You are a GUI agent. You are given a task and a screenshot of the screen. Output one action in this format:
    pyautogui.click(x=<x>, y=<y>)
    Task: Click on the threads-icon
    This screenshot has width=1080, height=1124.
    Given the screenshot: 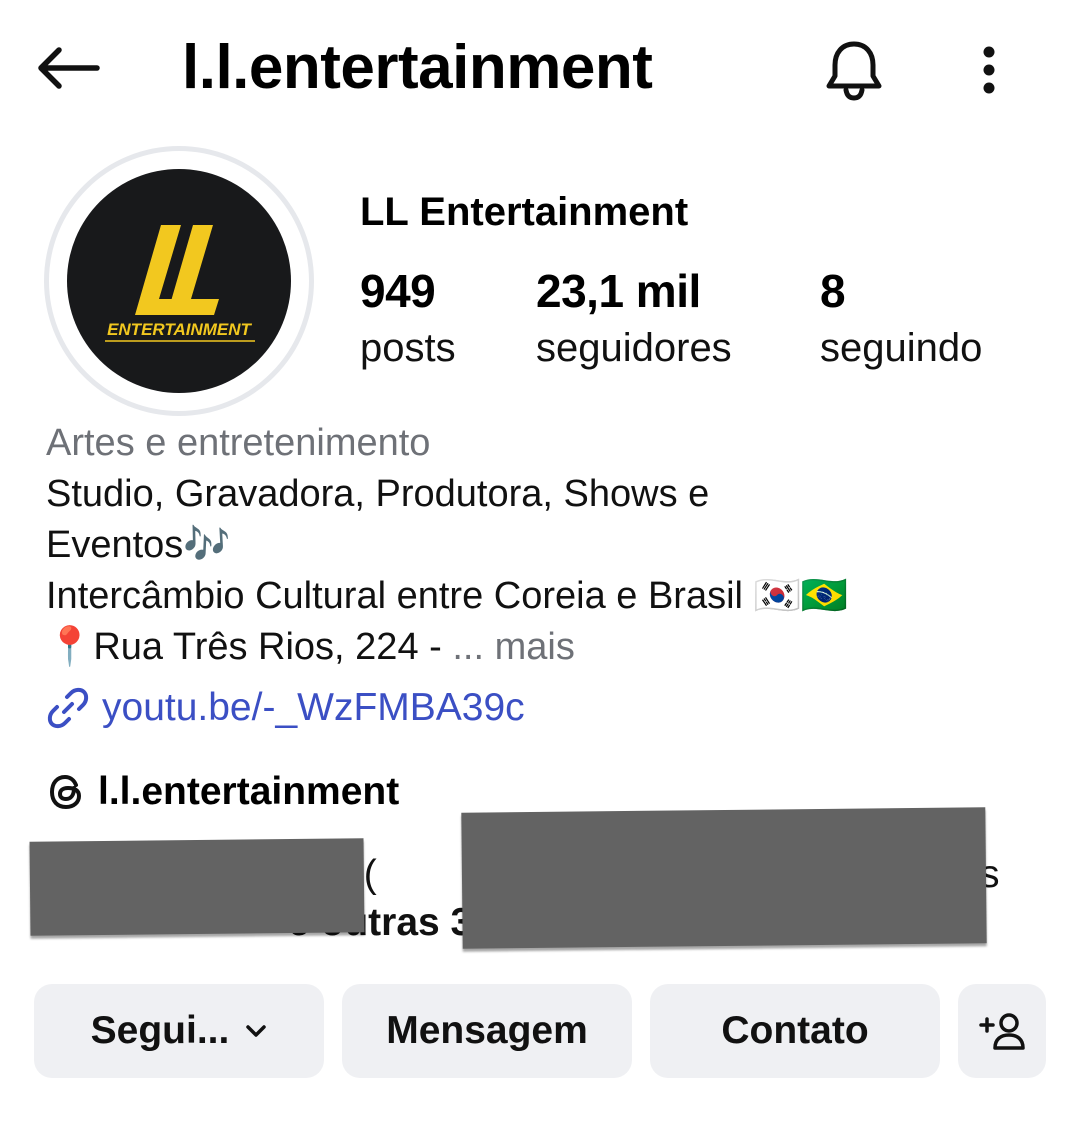 What is the action you would take?
    pyautogui.click(x=67, y=792)
    